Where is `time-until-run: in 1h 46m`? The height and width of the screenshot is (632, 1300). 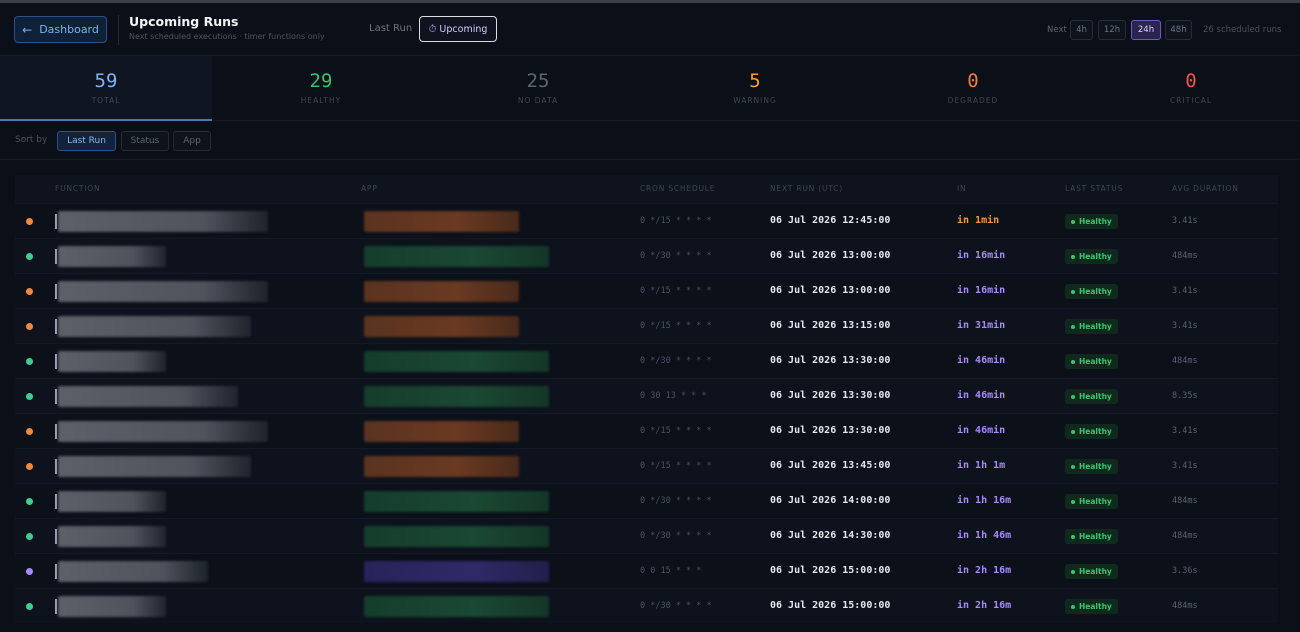
time-until-run: in 1h 46m is located at coordinates (984, 535).